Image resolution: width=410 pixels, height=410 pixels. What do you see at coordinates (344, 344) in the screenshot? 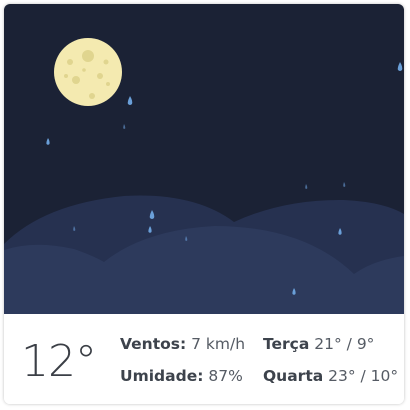
I see `forecast-range: 21° / 9°` at bounding box center [344, 344].